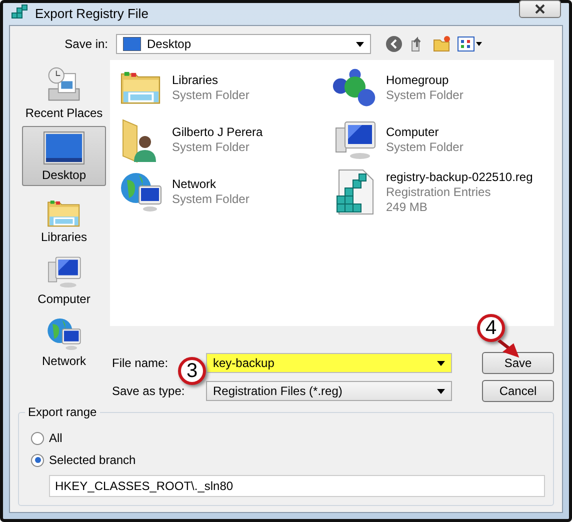  Describe the element at coordinates (217, 132) in the screenshot. I see `file-name: Gilberto J Perera` at that location.